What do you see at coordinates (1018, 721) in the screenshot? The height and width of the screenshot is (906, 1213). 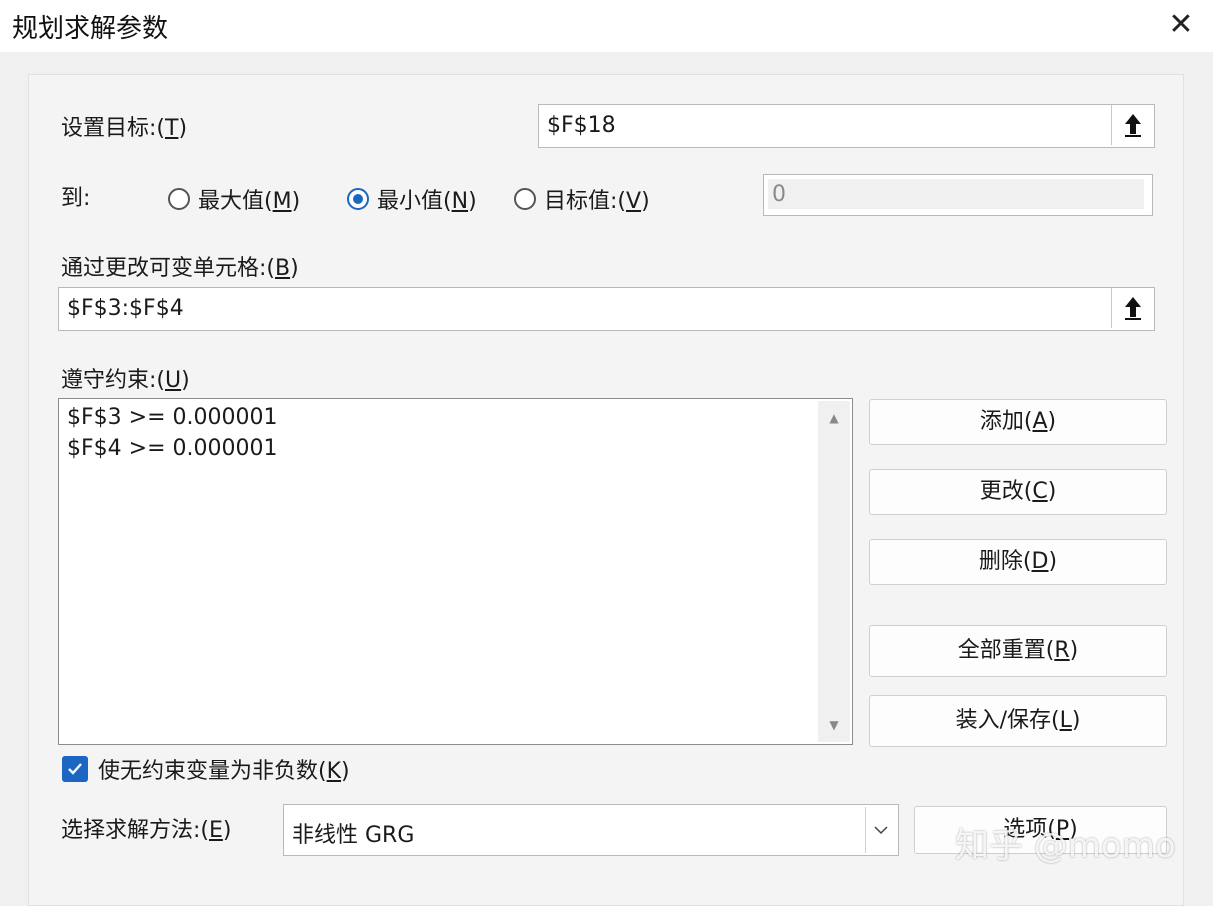 I see `load-save-button: 装入/保存(L)` at bounding box center [1018, 721].